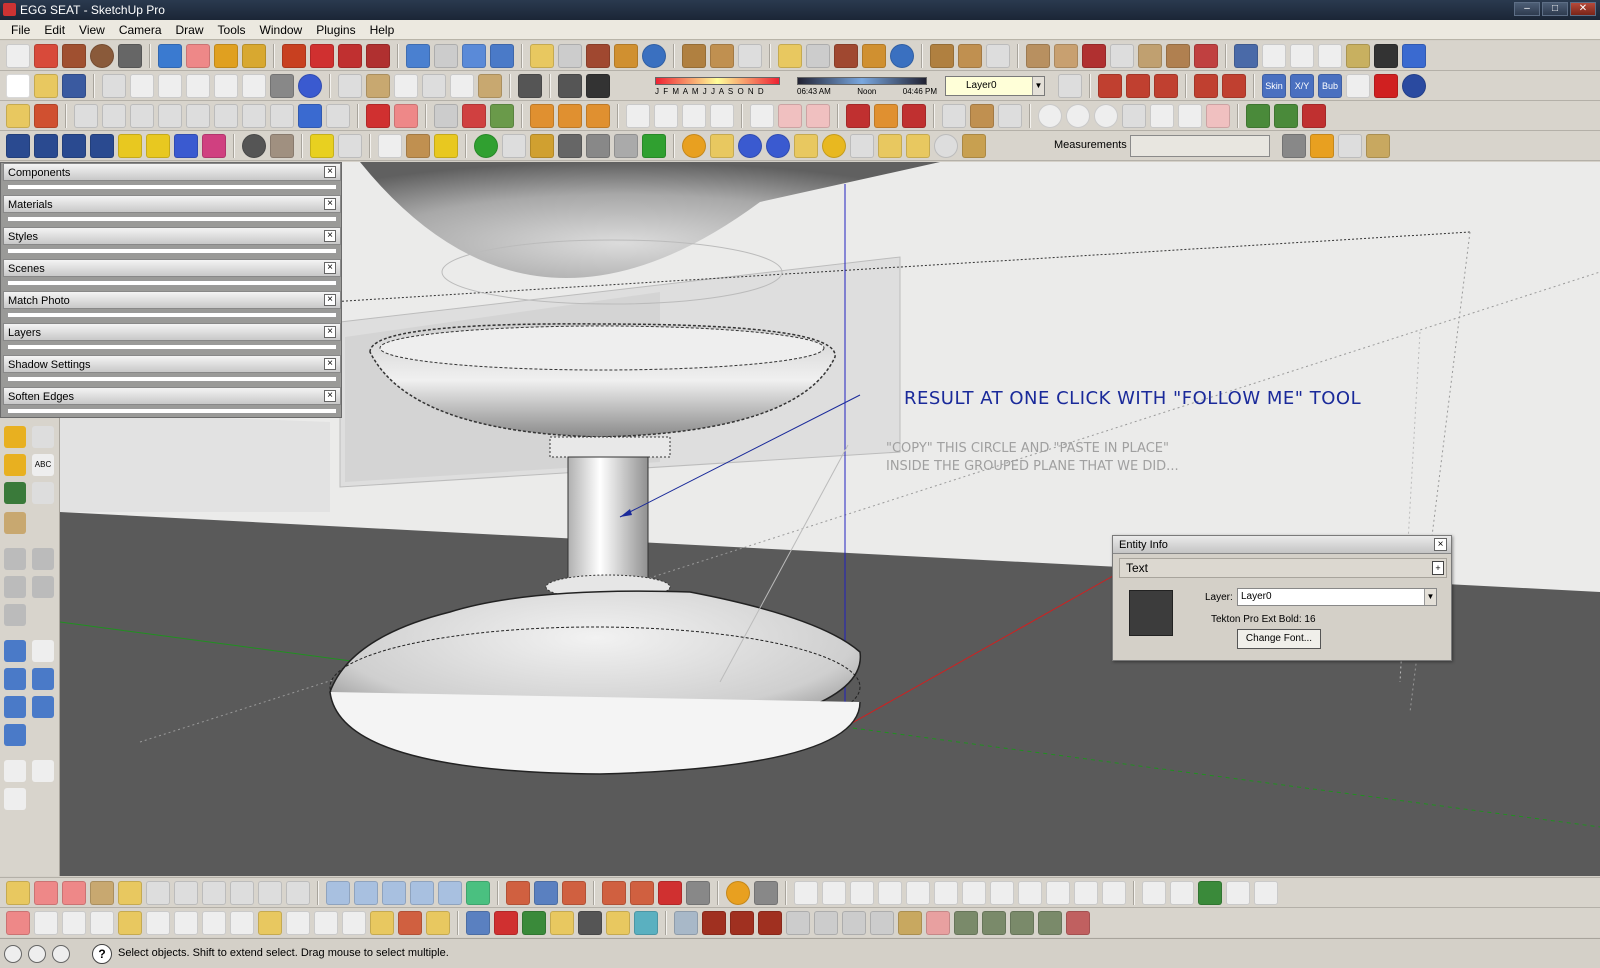 This screenshot has width=1600, height=968. Describe the element at coordinates (570, 116) in the screenshot. I see `tool-q-icon` at that location.